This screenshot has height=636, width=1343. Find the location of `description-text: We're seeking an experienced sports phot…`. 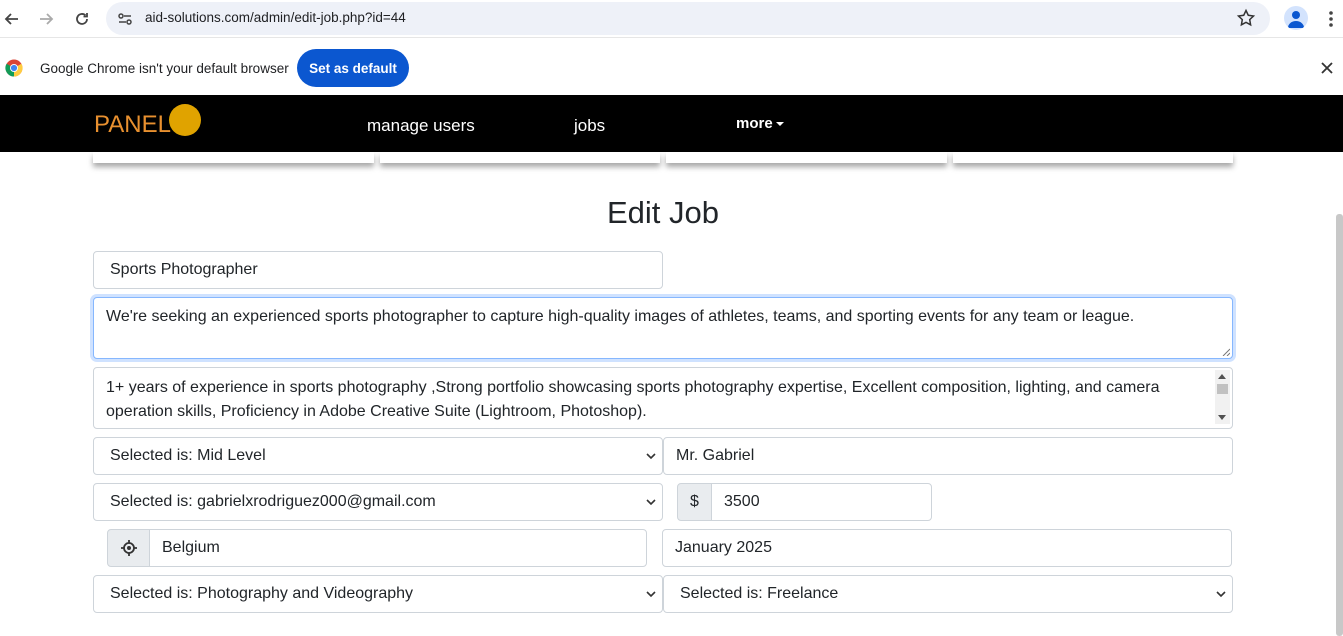

description-text: We're seeking an experienced sports phot… is located at coordinates (620, 316).